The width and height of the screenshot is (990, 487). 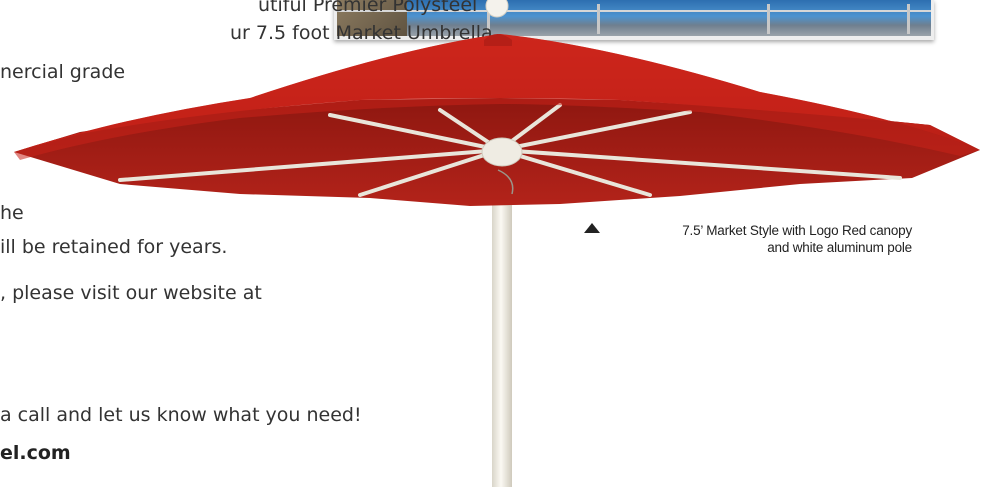 I want to click on triangle-up-icon, so click(x=592, y=228).